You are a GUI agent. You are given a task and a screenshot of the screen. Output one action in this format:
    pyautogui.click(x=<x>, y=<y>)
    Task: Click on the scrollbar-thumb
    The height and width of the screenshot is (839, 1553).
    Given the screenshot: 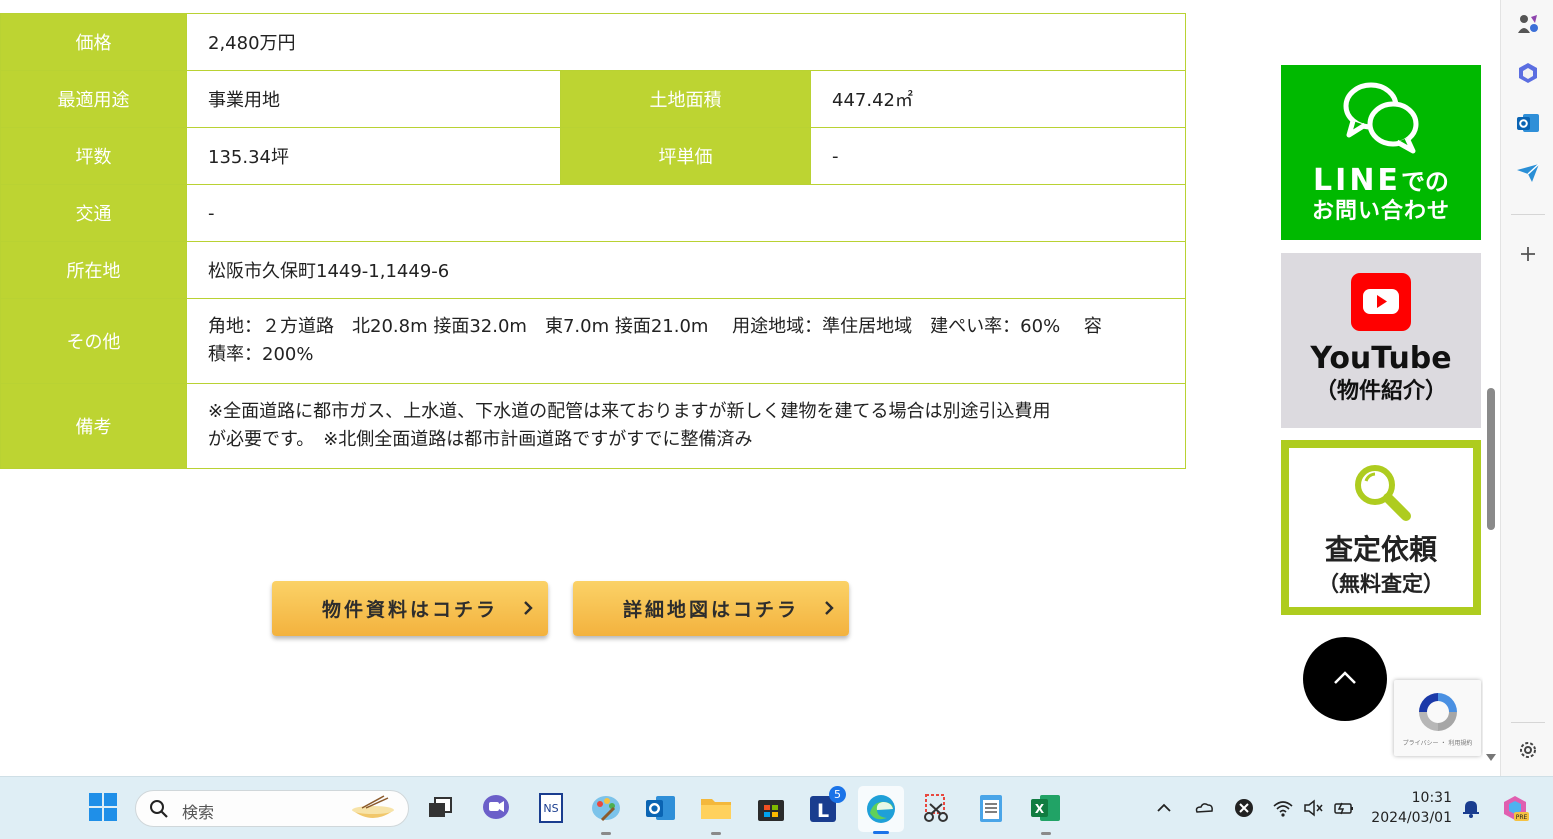 What is the action you would take?
    pyautogui.click(x=1491, y=459)
    